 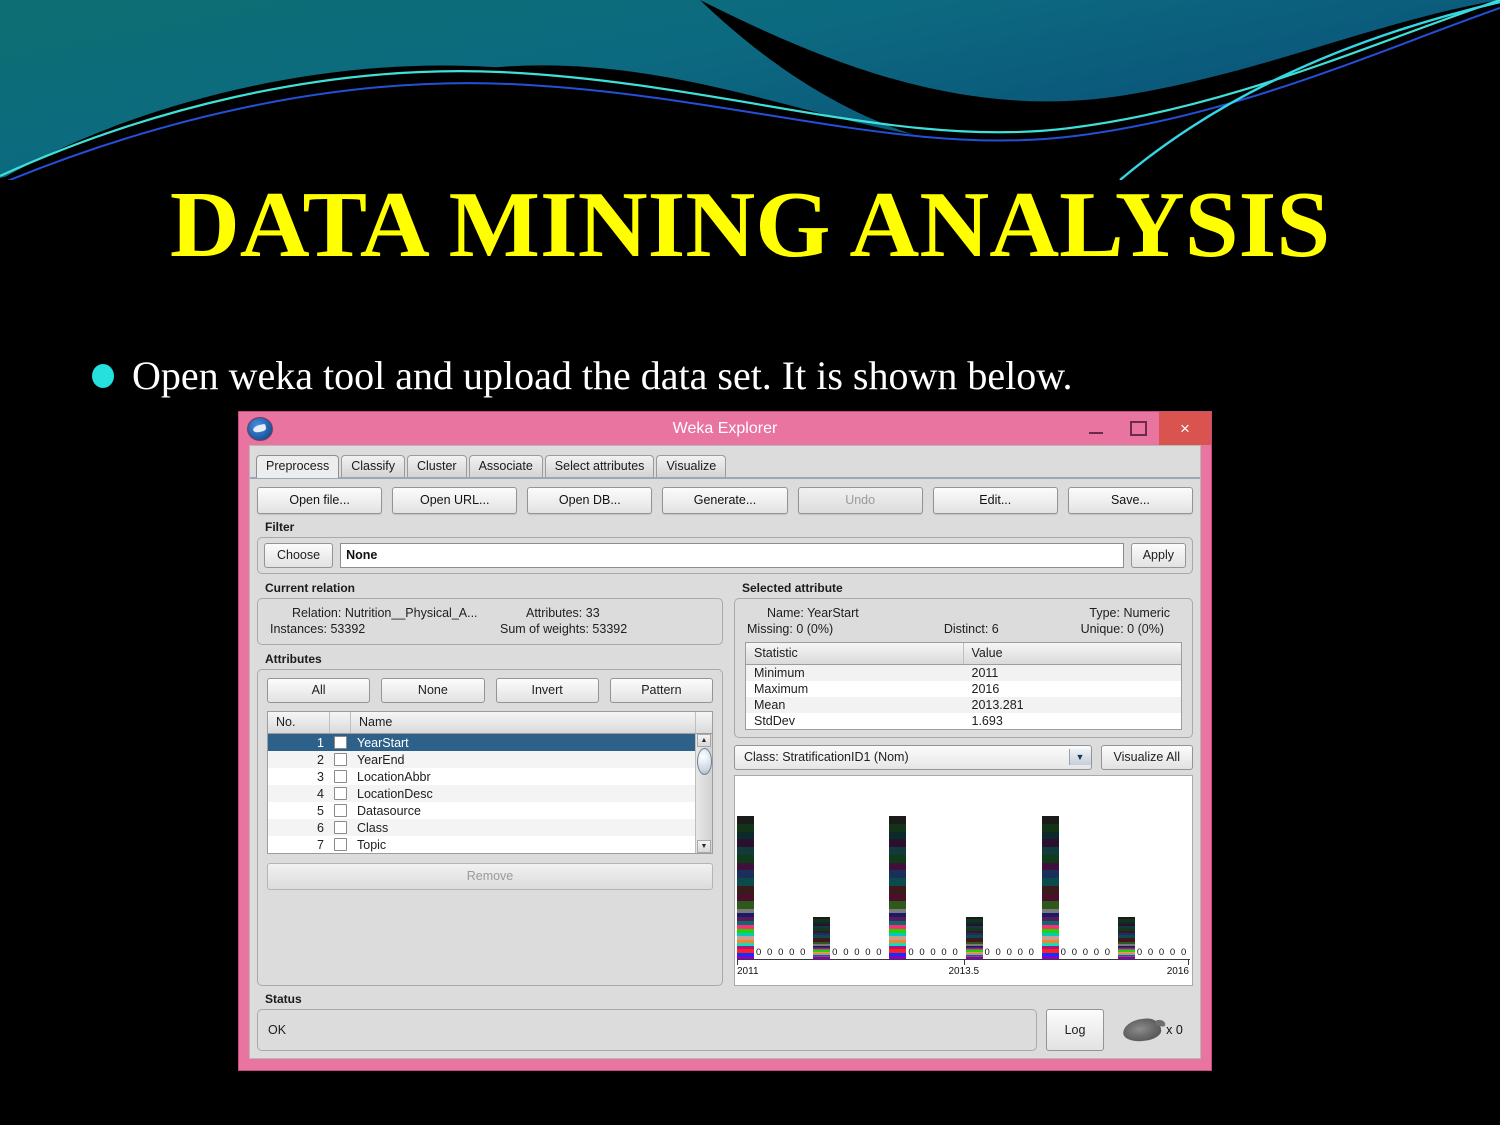 What do you see at coordinates (320, 742) in the screenshot?
I see `row-no: 1` at bounding box center [320, 742].